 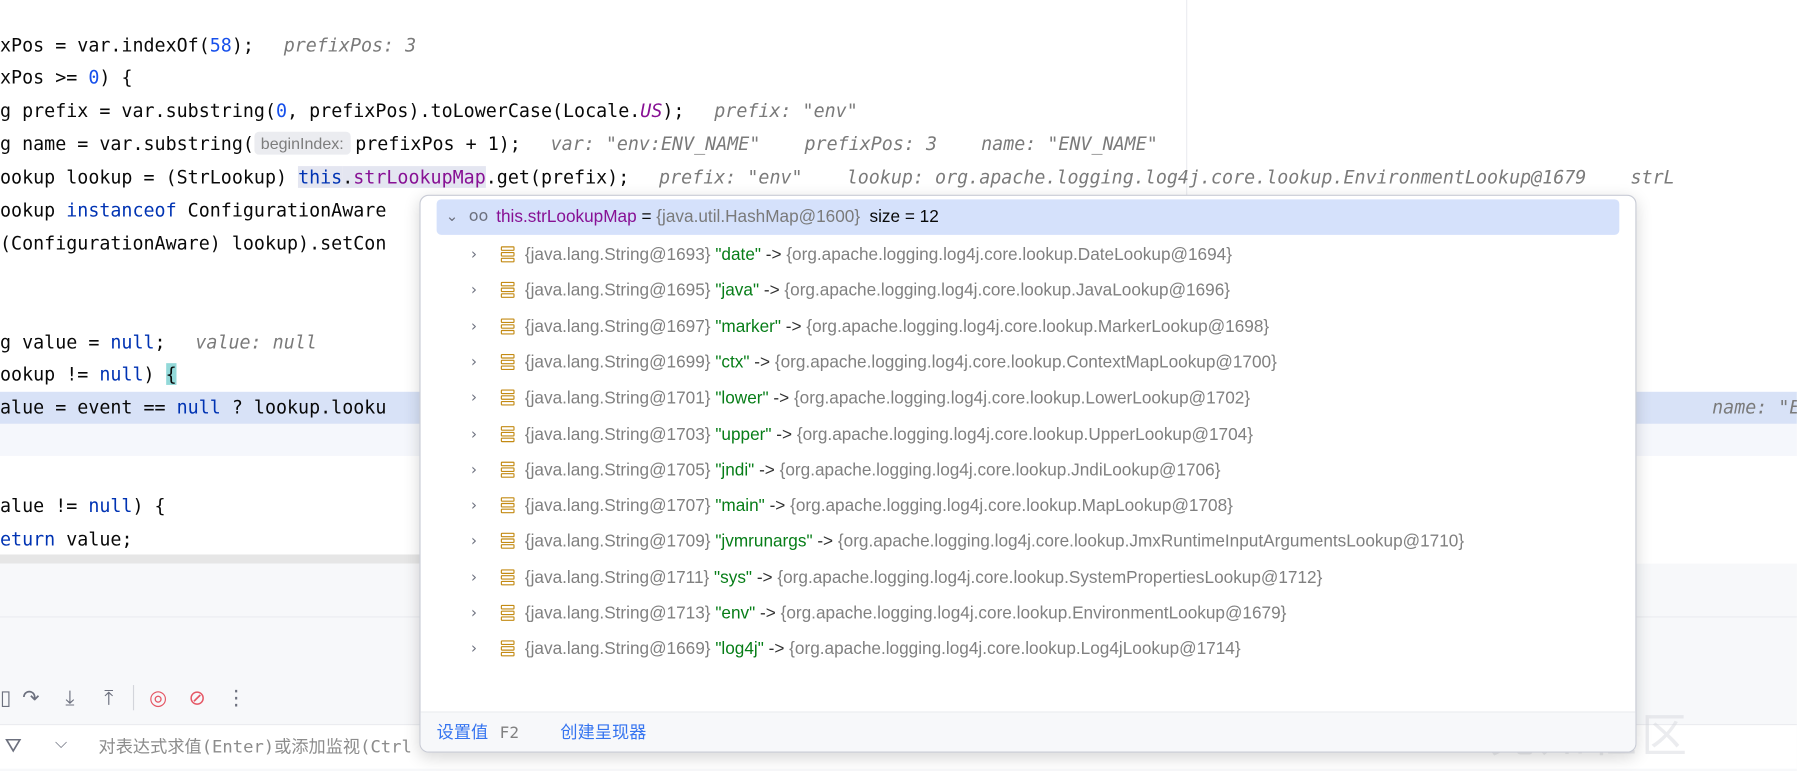 I want to click on code-line-7: (ConfigurationAware) lookup).setCon, so click(x=193, y=244).